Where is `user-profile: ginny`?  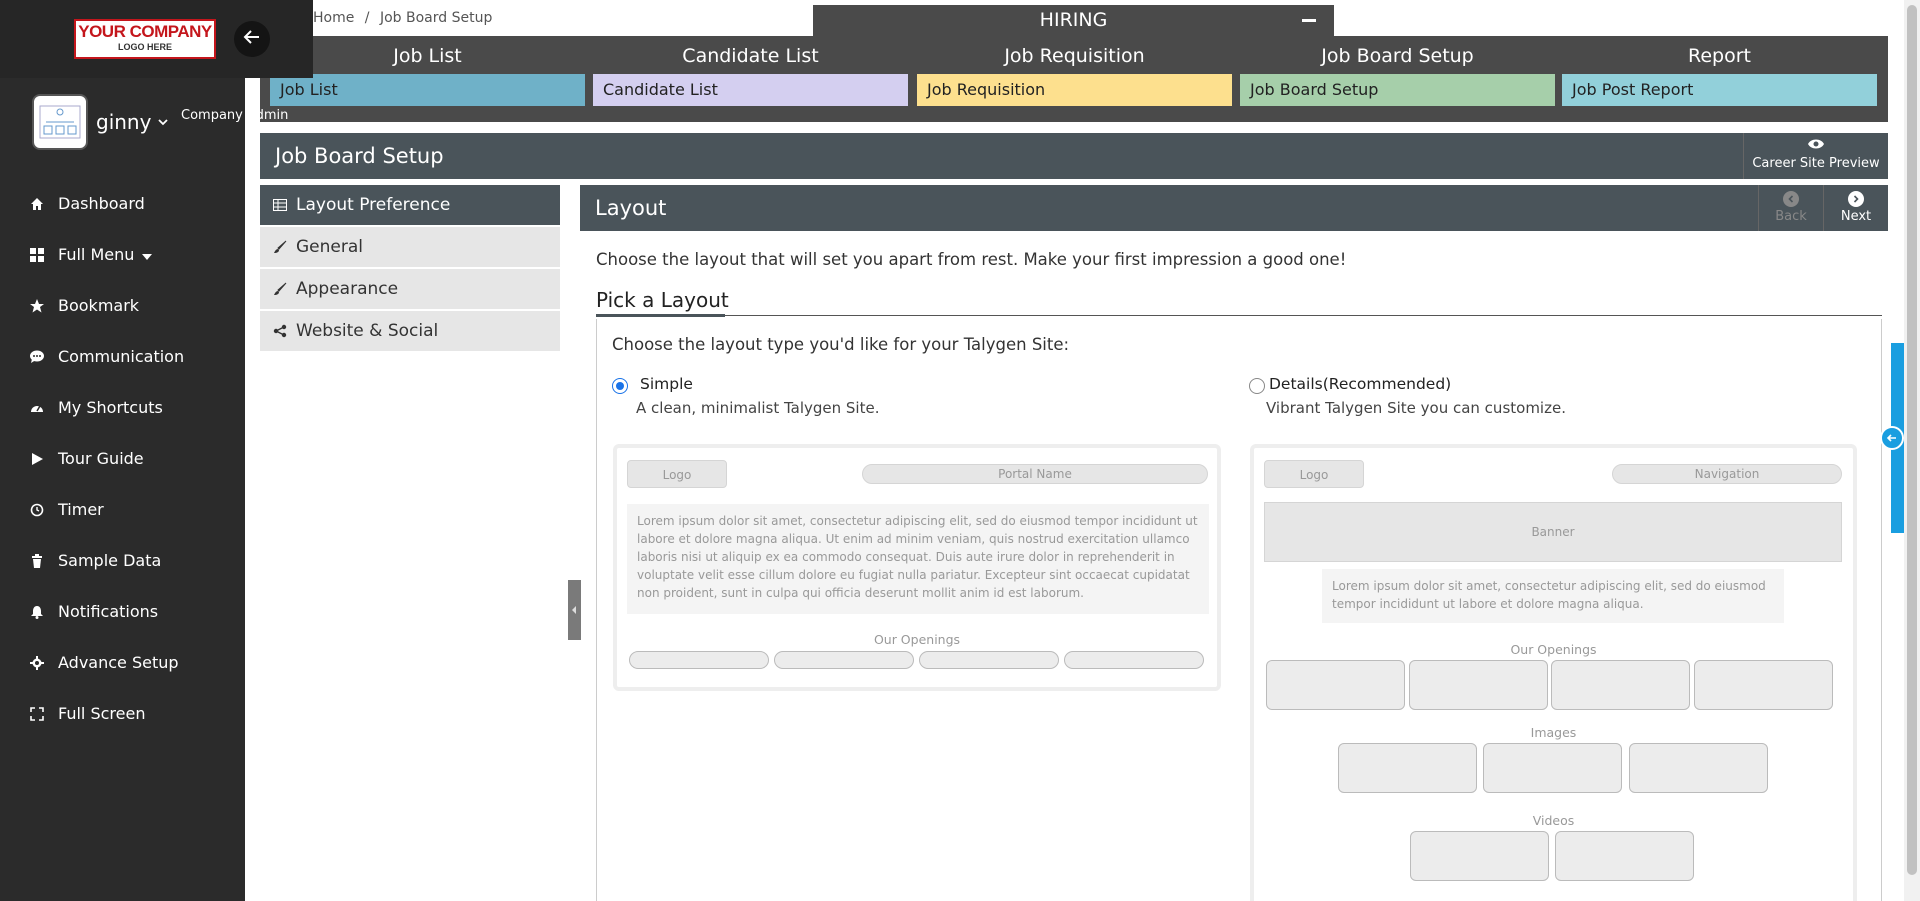 user-profile: ginny is located at coordinates (100, 122).